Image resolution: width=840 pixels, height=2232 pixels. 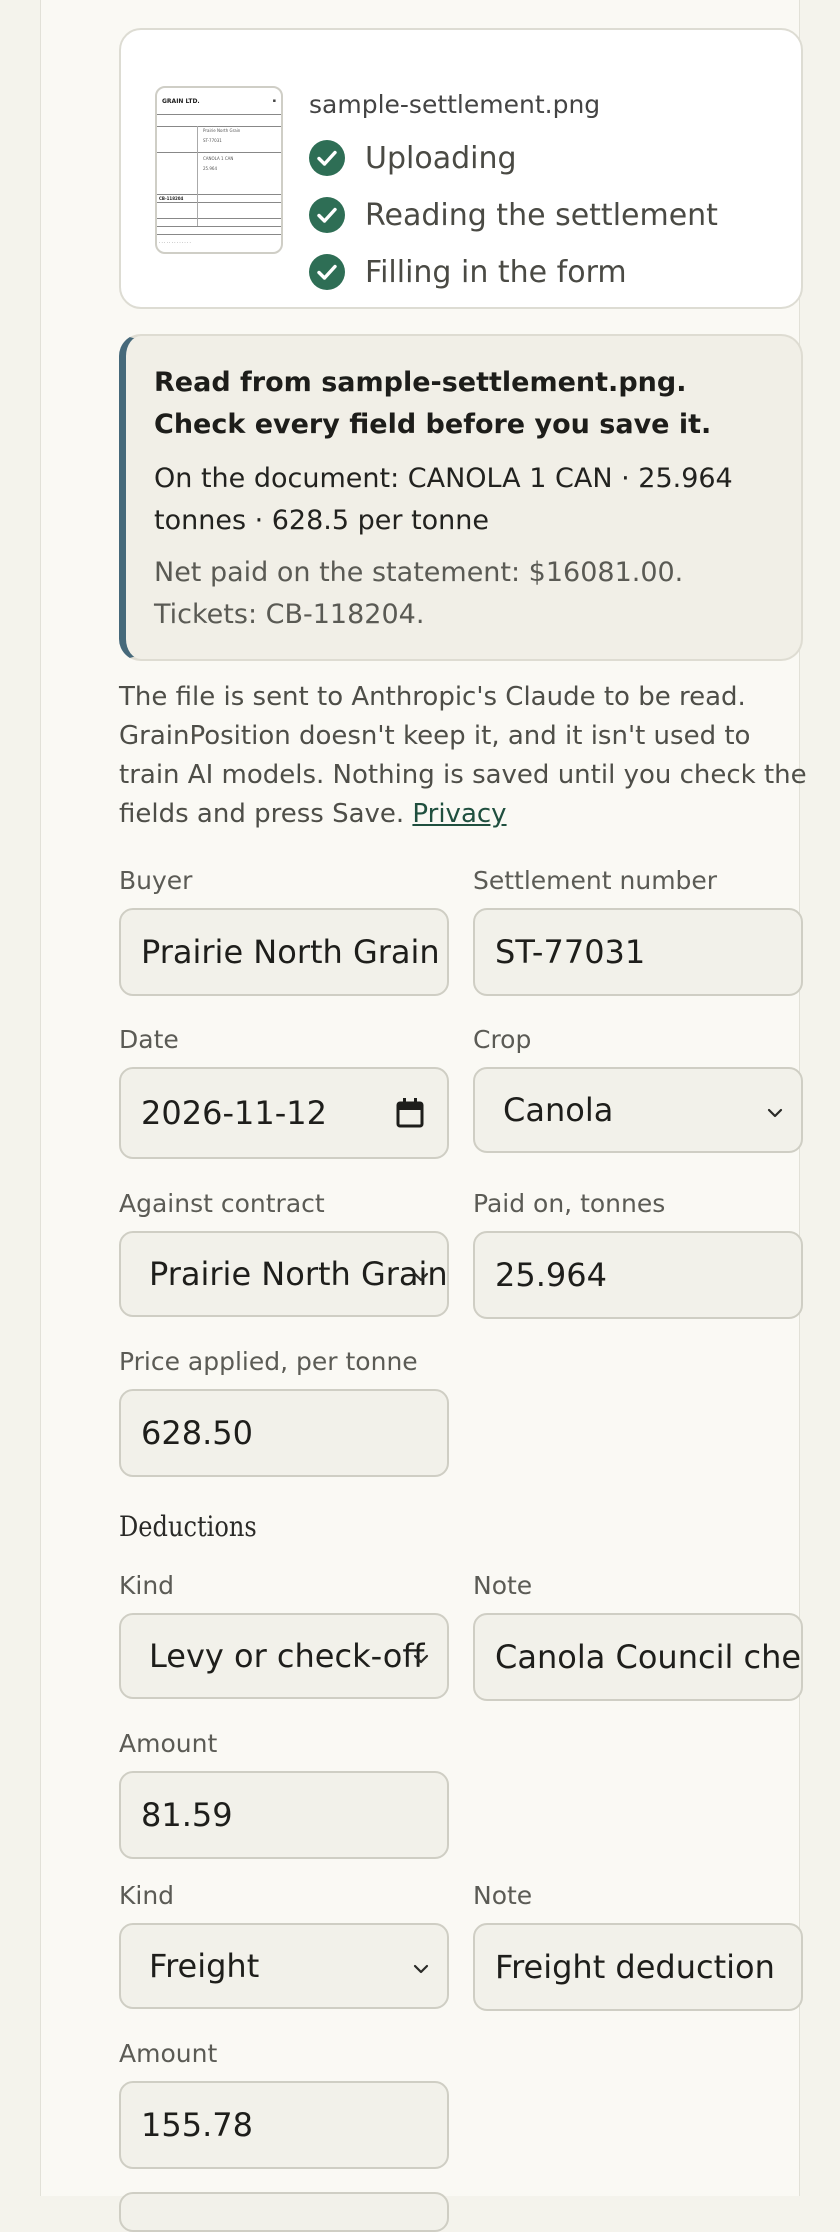 I want to click on deduction-amount-input: 155.78, so click(x=284, y=2125).